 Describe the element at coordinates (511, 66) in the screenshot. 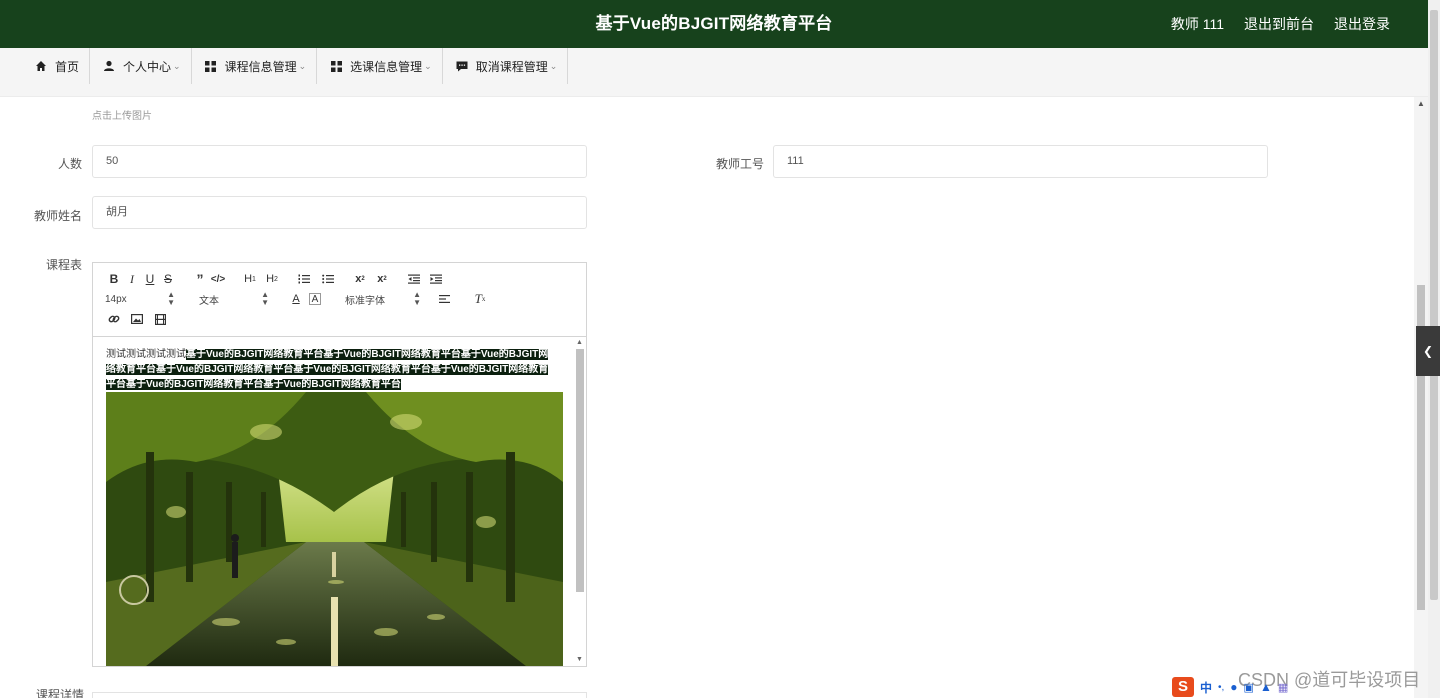

I see `nav-item-label: 取消课程管理` at that location.